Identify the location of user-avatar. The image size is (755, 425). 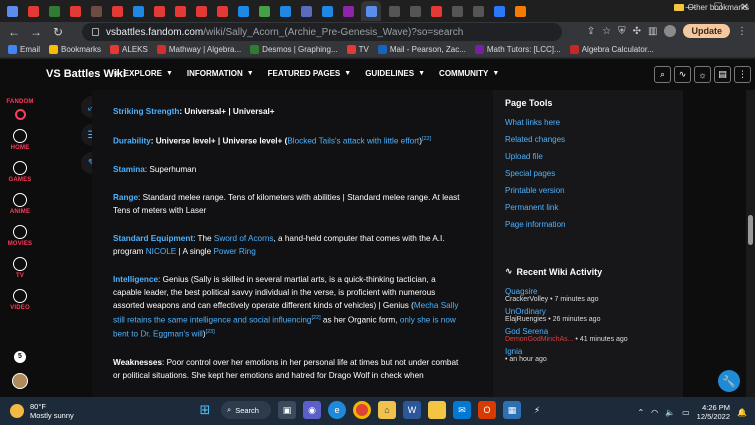
(20, 381).